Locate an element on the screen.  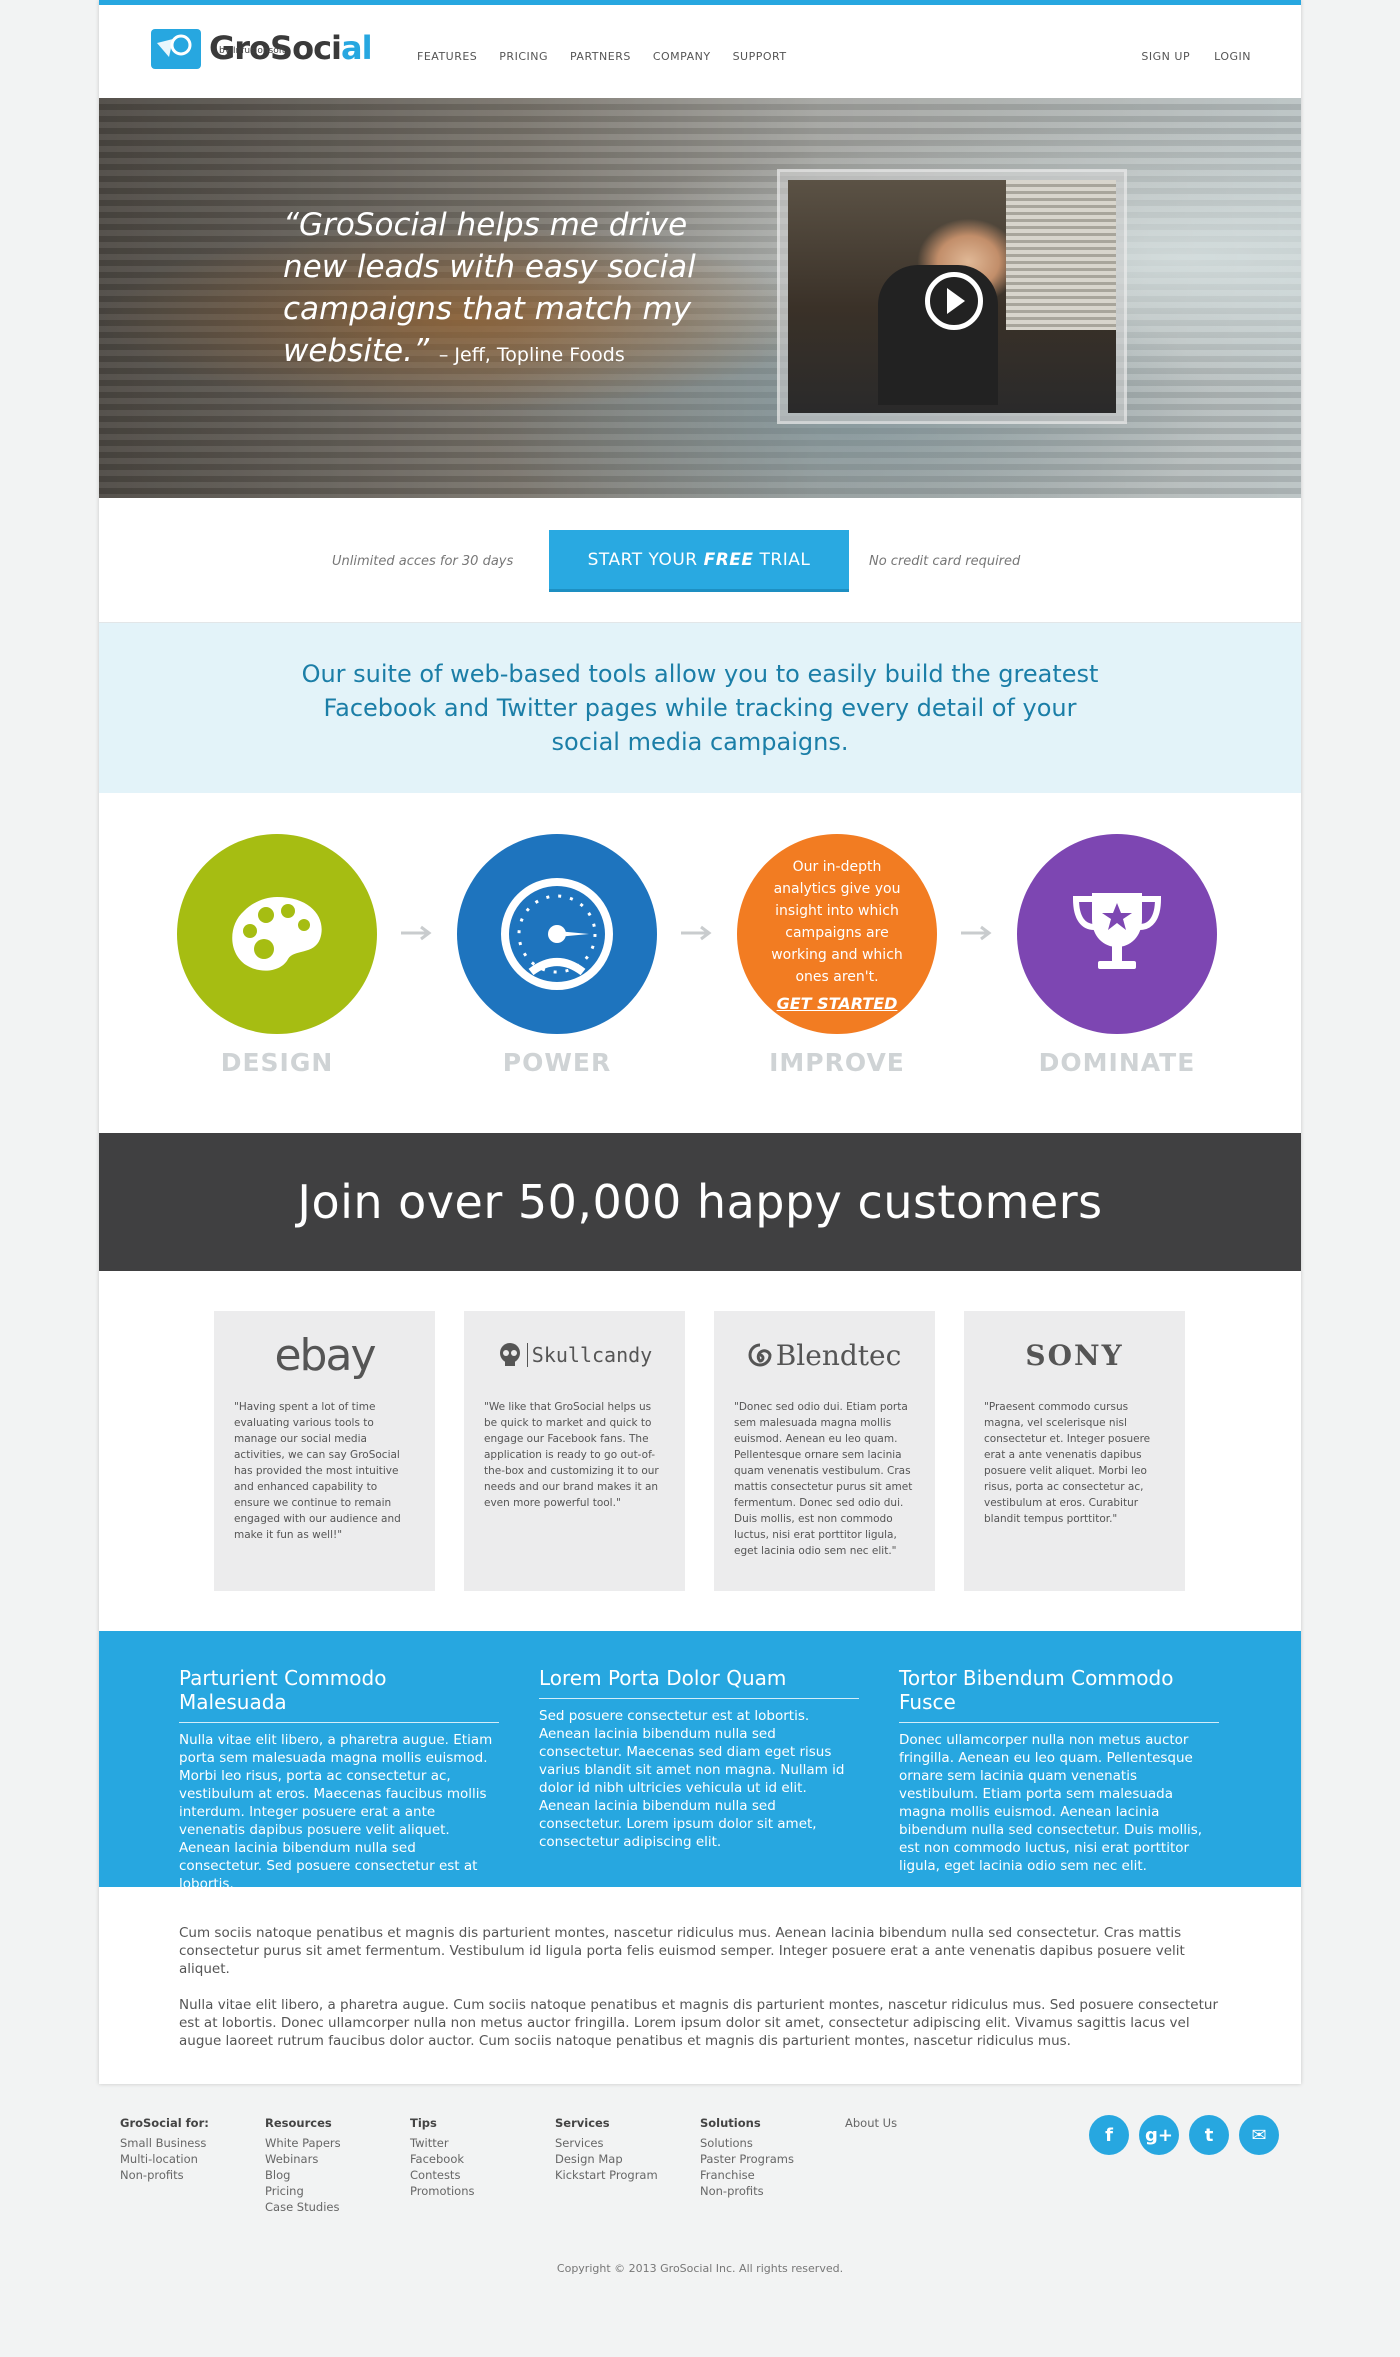
footer-heading: Tips is located at coordinates (423, 2123).